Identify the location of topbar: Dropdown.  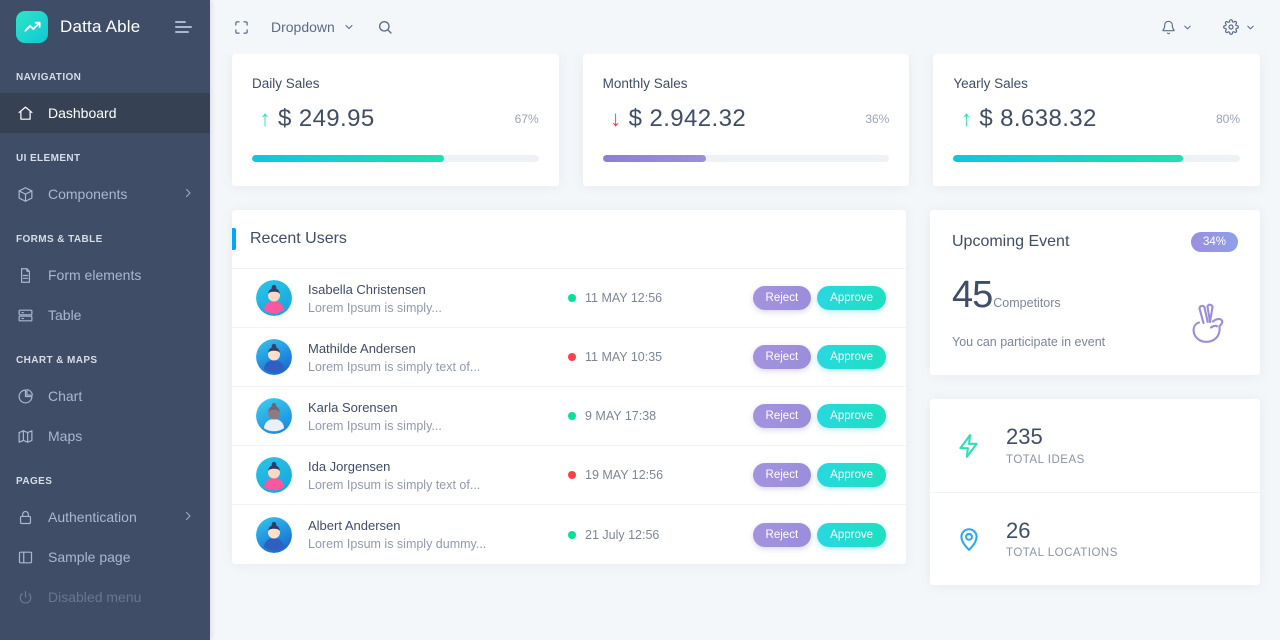
(745, 27).